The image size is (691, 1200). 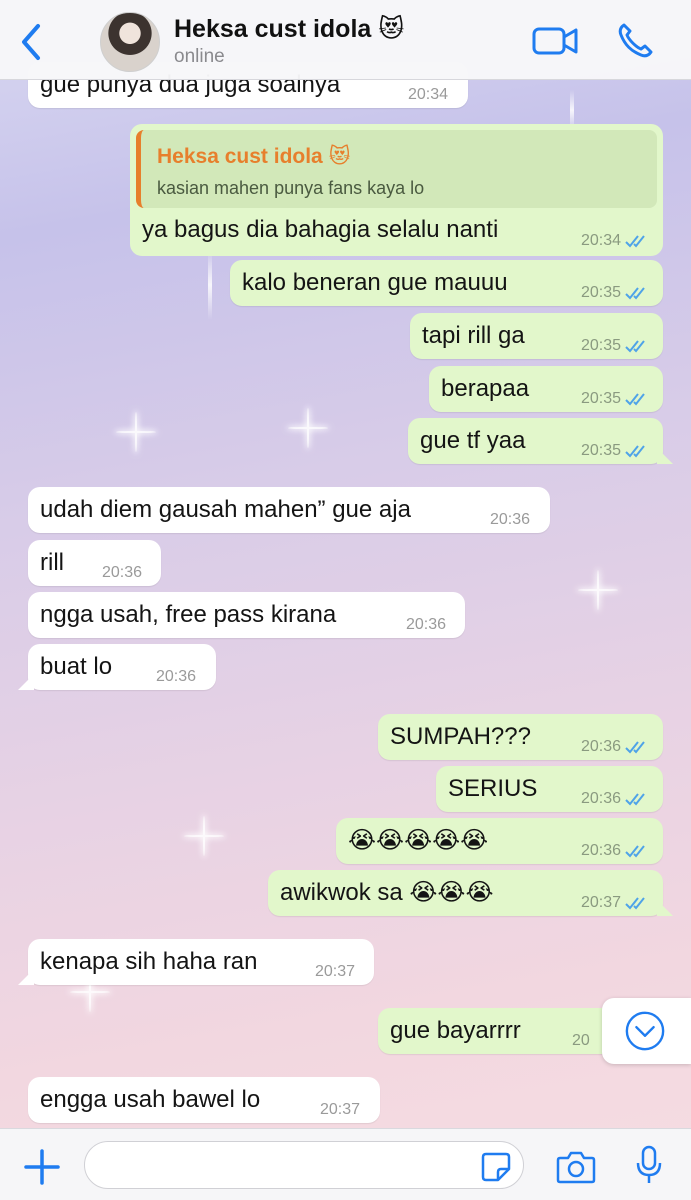 What do you see at coordinates (254, 156) in the screenshot?
I see `quoted-author: Heksa cust idola 😻` at bounding box center [254, 156].